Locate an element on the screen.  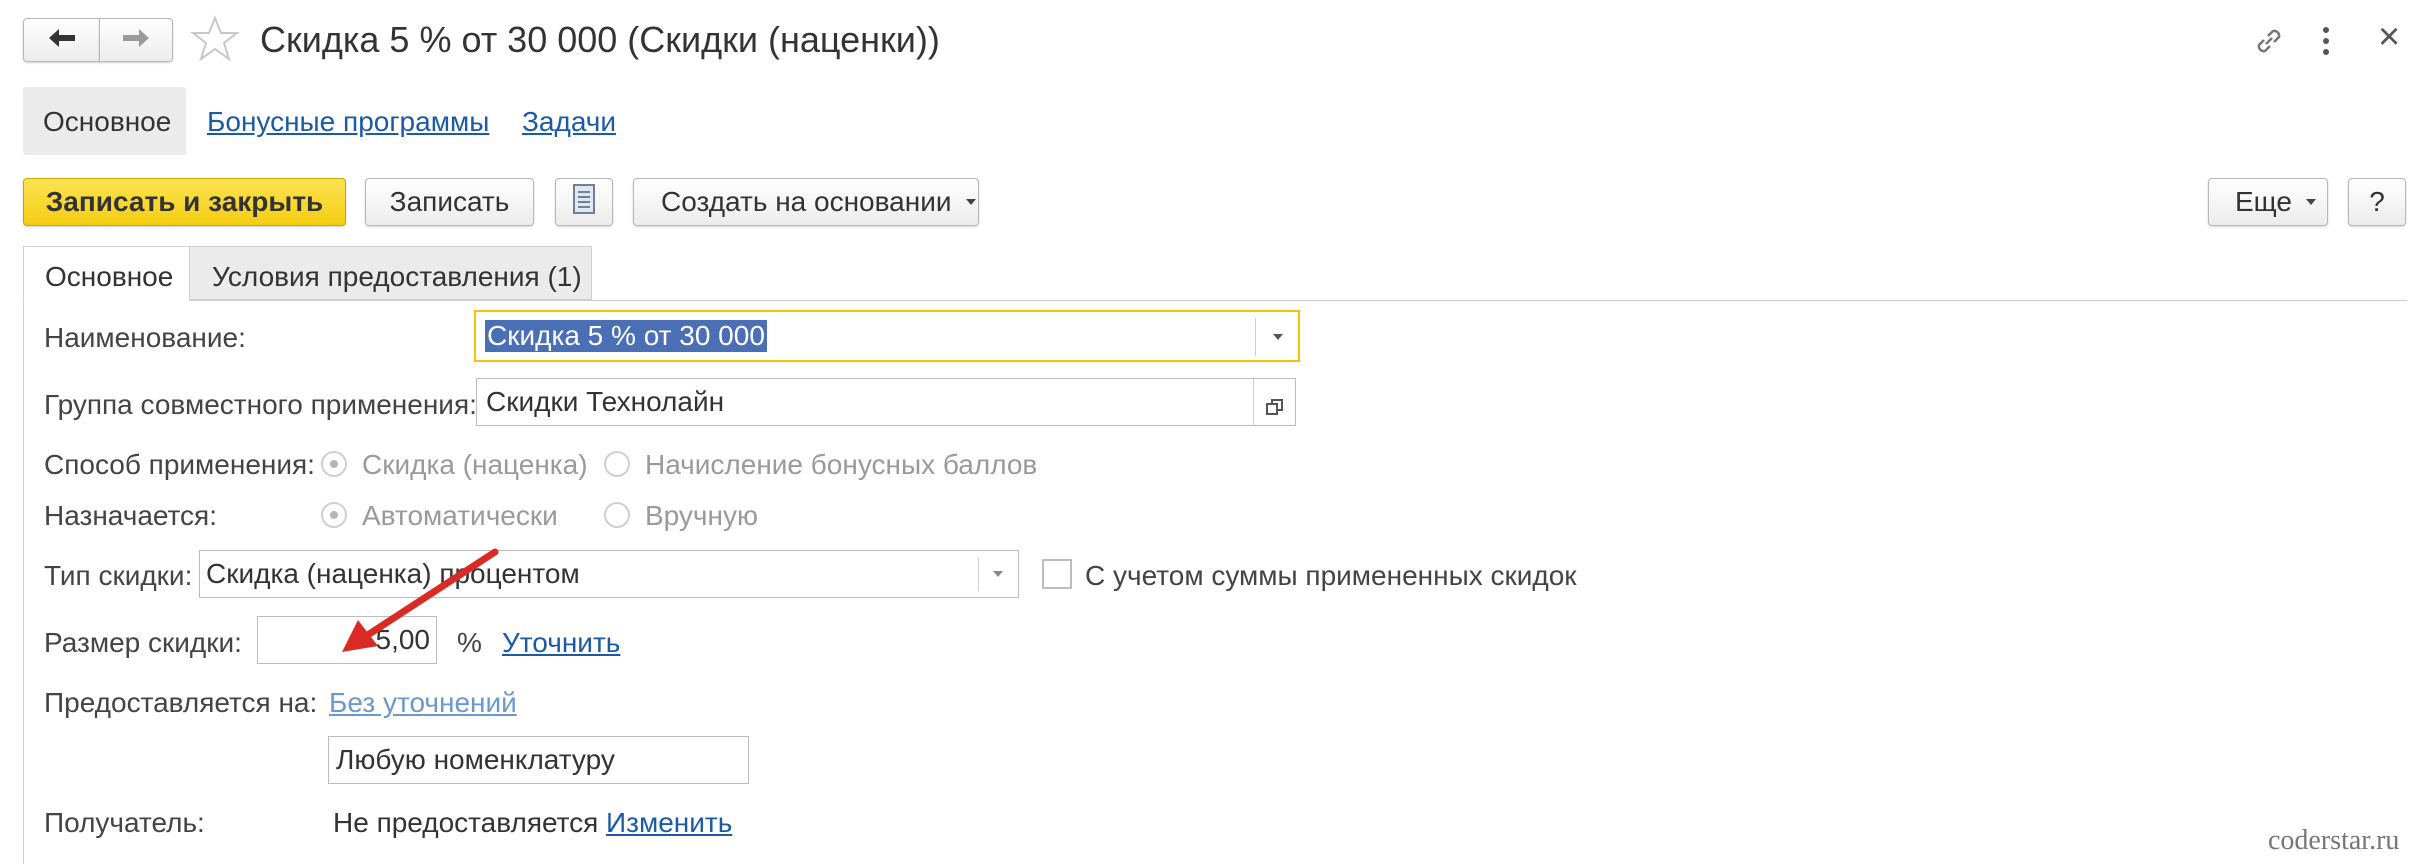
group-field: Скидки Технолайн is located at coordinates (886, 402).